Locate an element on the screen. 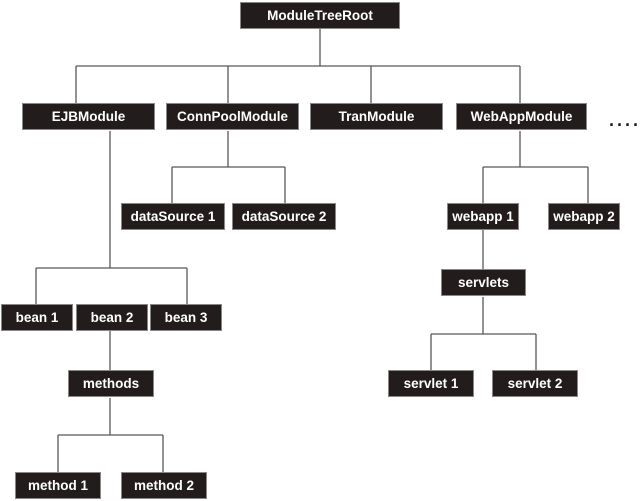 Image resolution: width=640 pixels, height=501 pixels. node-servlets: servlets is located at coordinates (483, 282).